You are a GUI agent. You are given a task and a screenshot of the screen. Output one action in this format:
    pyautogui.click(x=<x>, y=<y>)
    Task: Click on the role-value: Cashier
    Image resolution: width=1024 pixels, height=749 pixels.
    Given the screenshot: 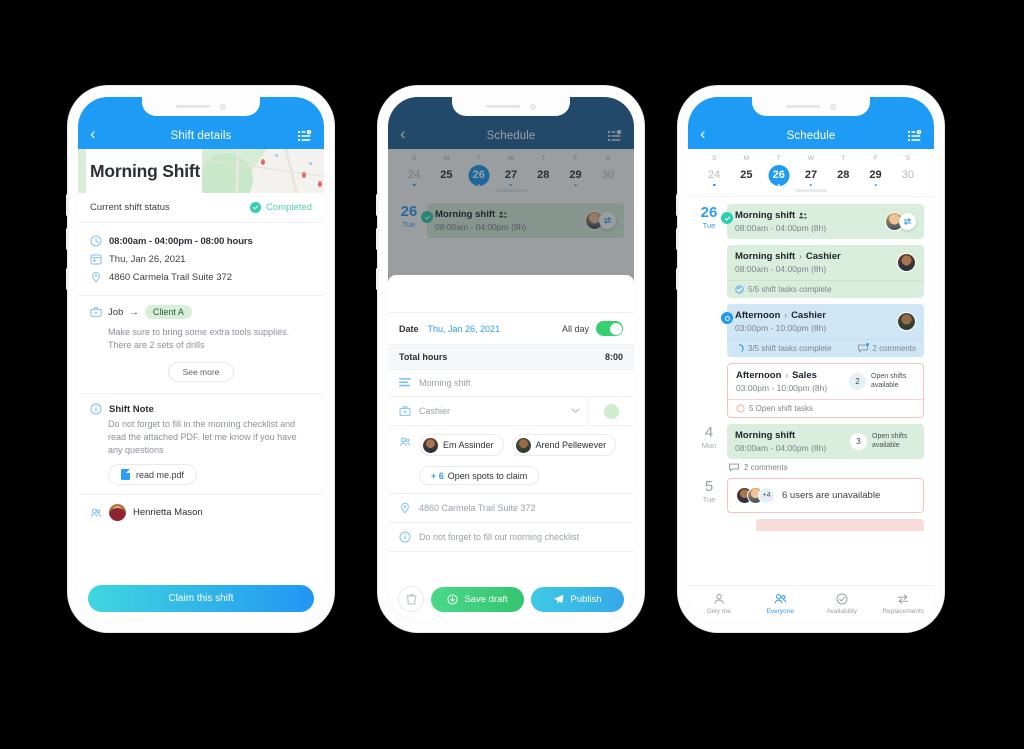 What is the action you would take?
    pyautogui.click(x=435, y=411)
    